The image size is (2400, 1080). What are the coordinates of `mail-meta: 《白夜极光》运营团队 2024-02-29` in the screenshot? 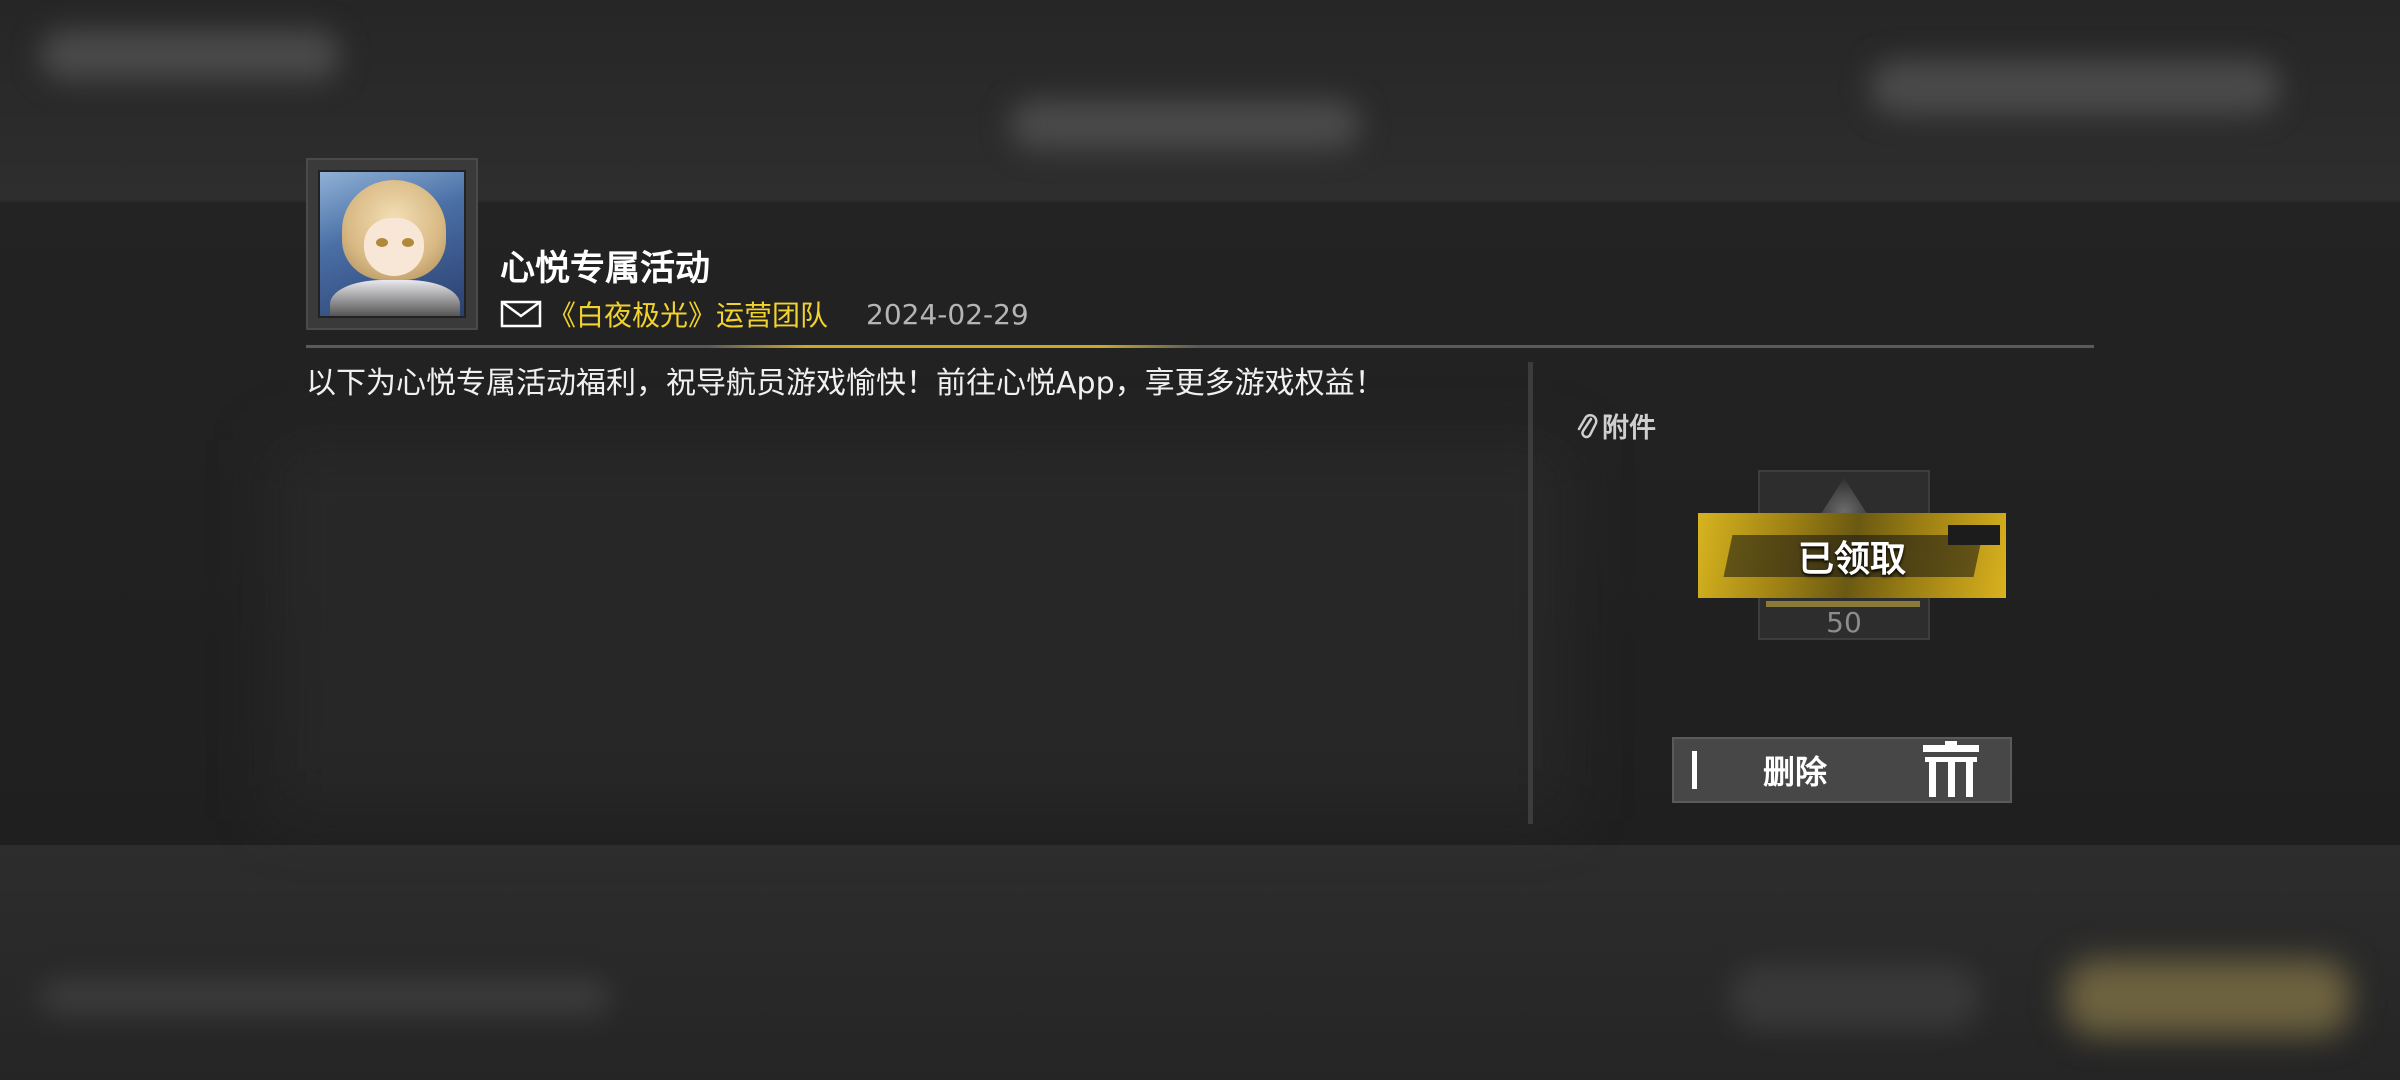 It's located at (764, 314).